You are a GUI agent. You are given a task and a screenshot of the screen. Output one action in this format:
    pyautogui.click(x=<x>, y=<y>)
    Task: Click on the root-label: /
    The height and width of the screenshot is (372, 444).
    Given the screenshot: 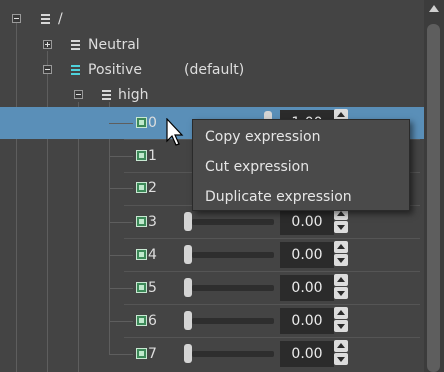 What is the action you would take?
    pyautogui.click(x=60, y=19)
    